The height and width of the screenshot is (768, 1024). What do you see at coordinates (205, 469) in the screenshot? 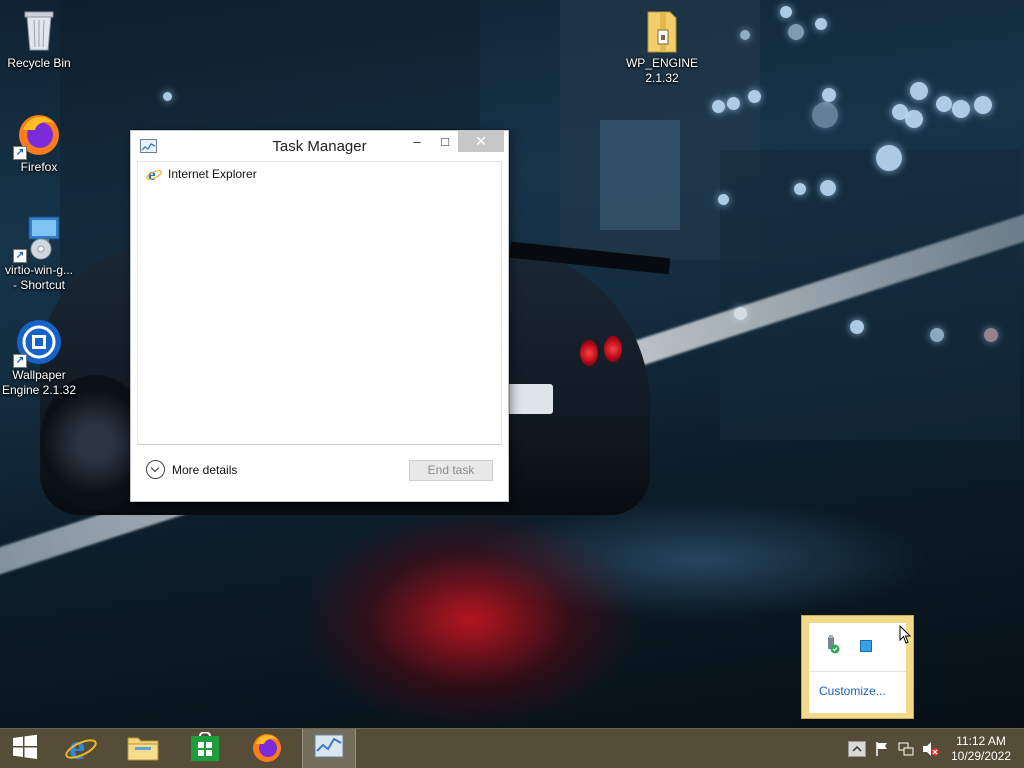
I see `more-details-label: More details` at bounding box center [205, 469].